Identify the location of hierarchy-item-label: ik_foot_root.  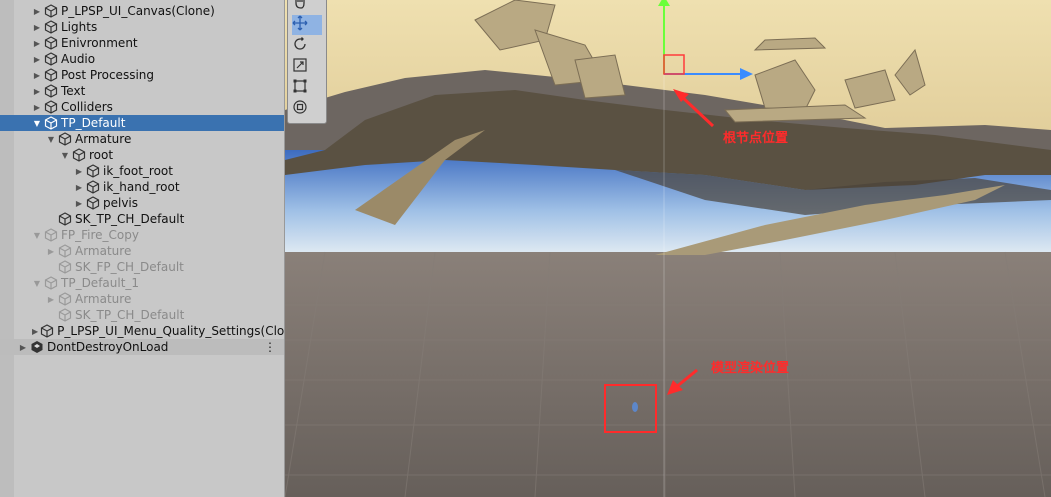
(138, 171).